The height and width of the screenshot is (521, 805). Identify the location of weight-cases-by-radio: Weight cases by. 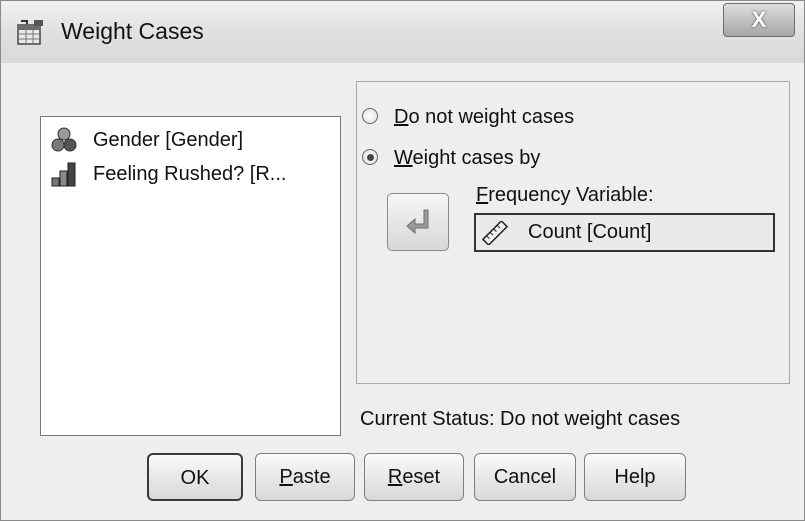
(477, 158).